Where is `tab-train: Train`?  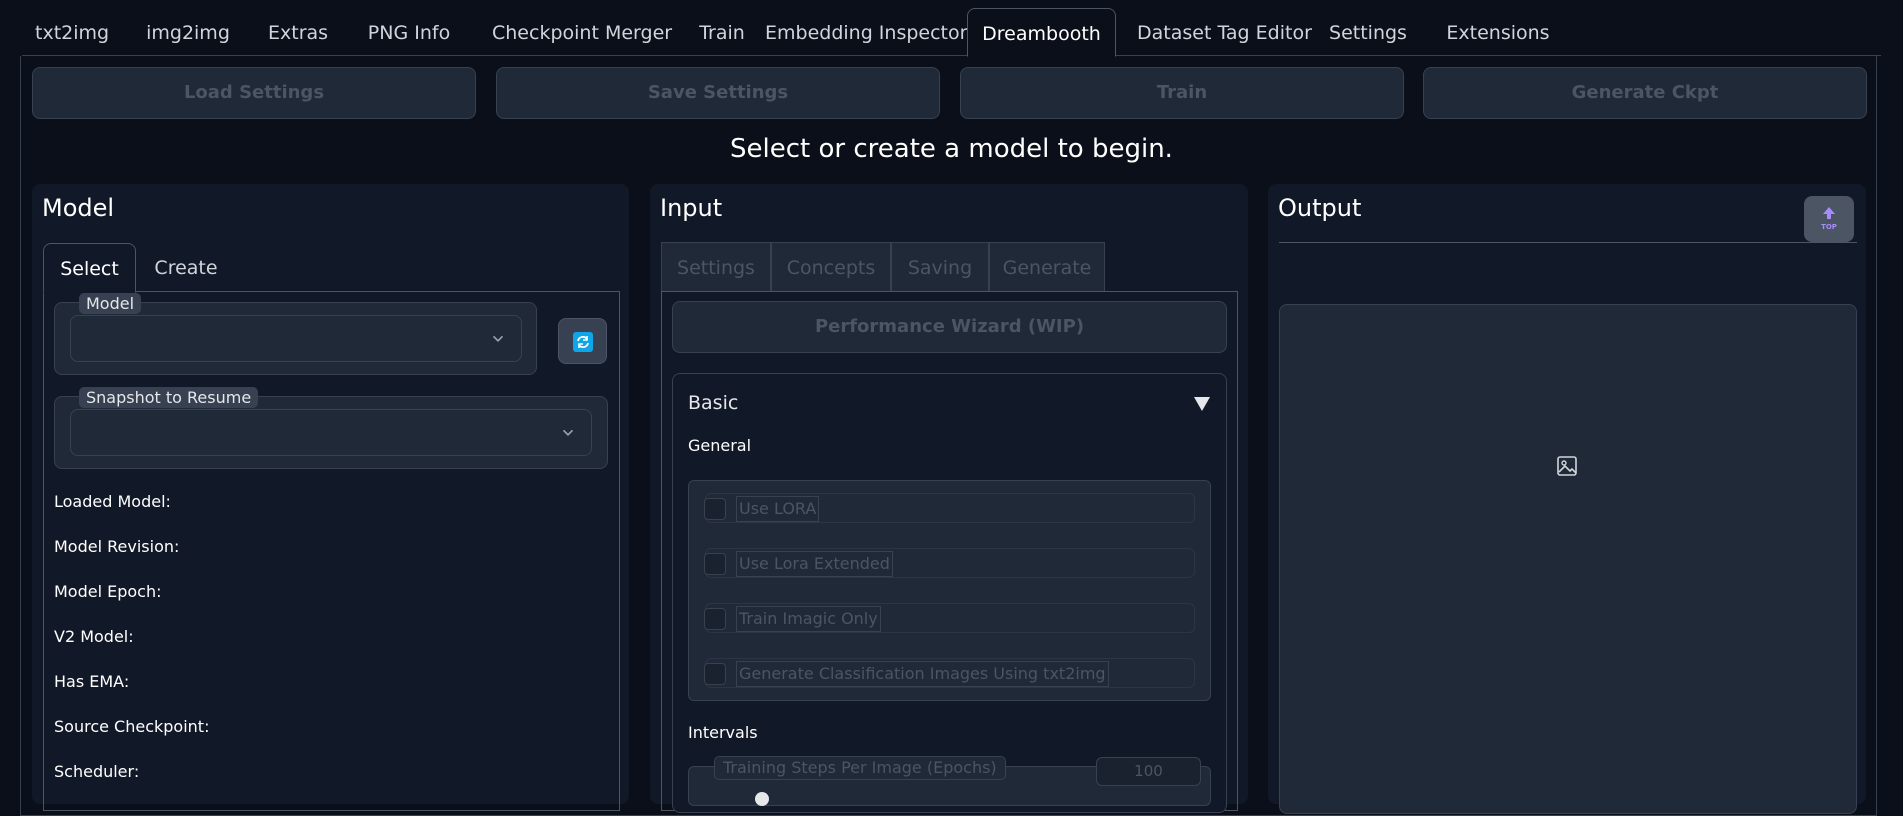
tab-train: Train is located at coordinates (722, 32).